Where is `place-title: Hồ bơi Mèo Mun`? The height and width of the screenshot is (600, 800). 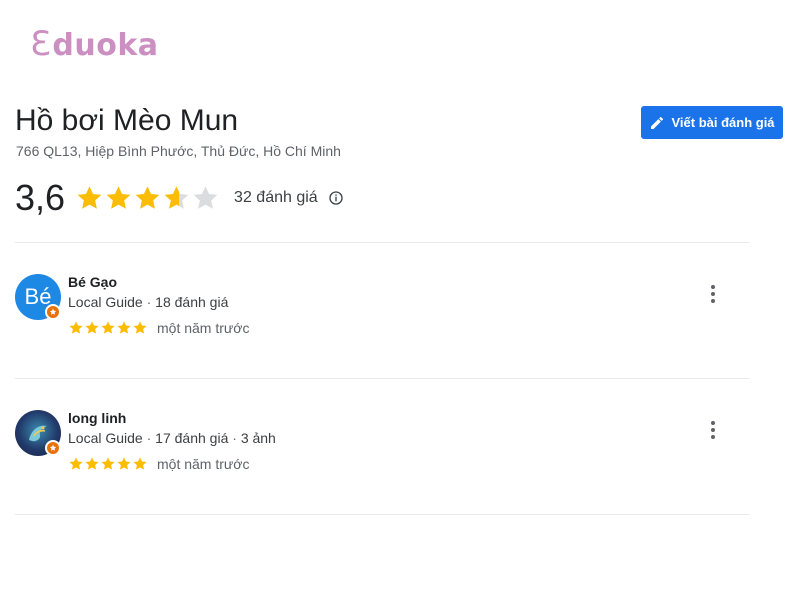
place-title: Hồ bơi Mèo Mun is located at coordinates (127, 120).